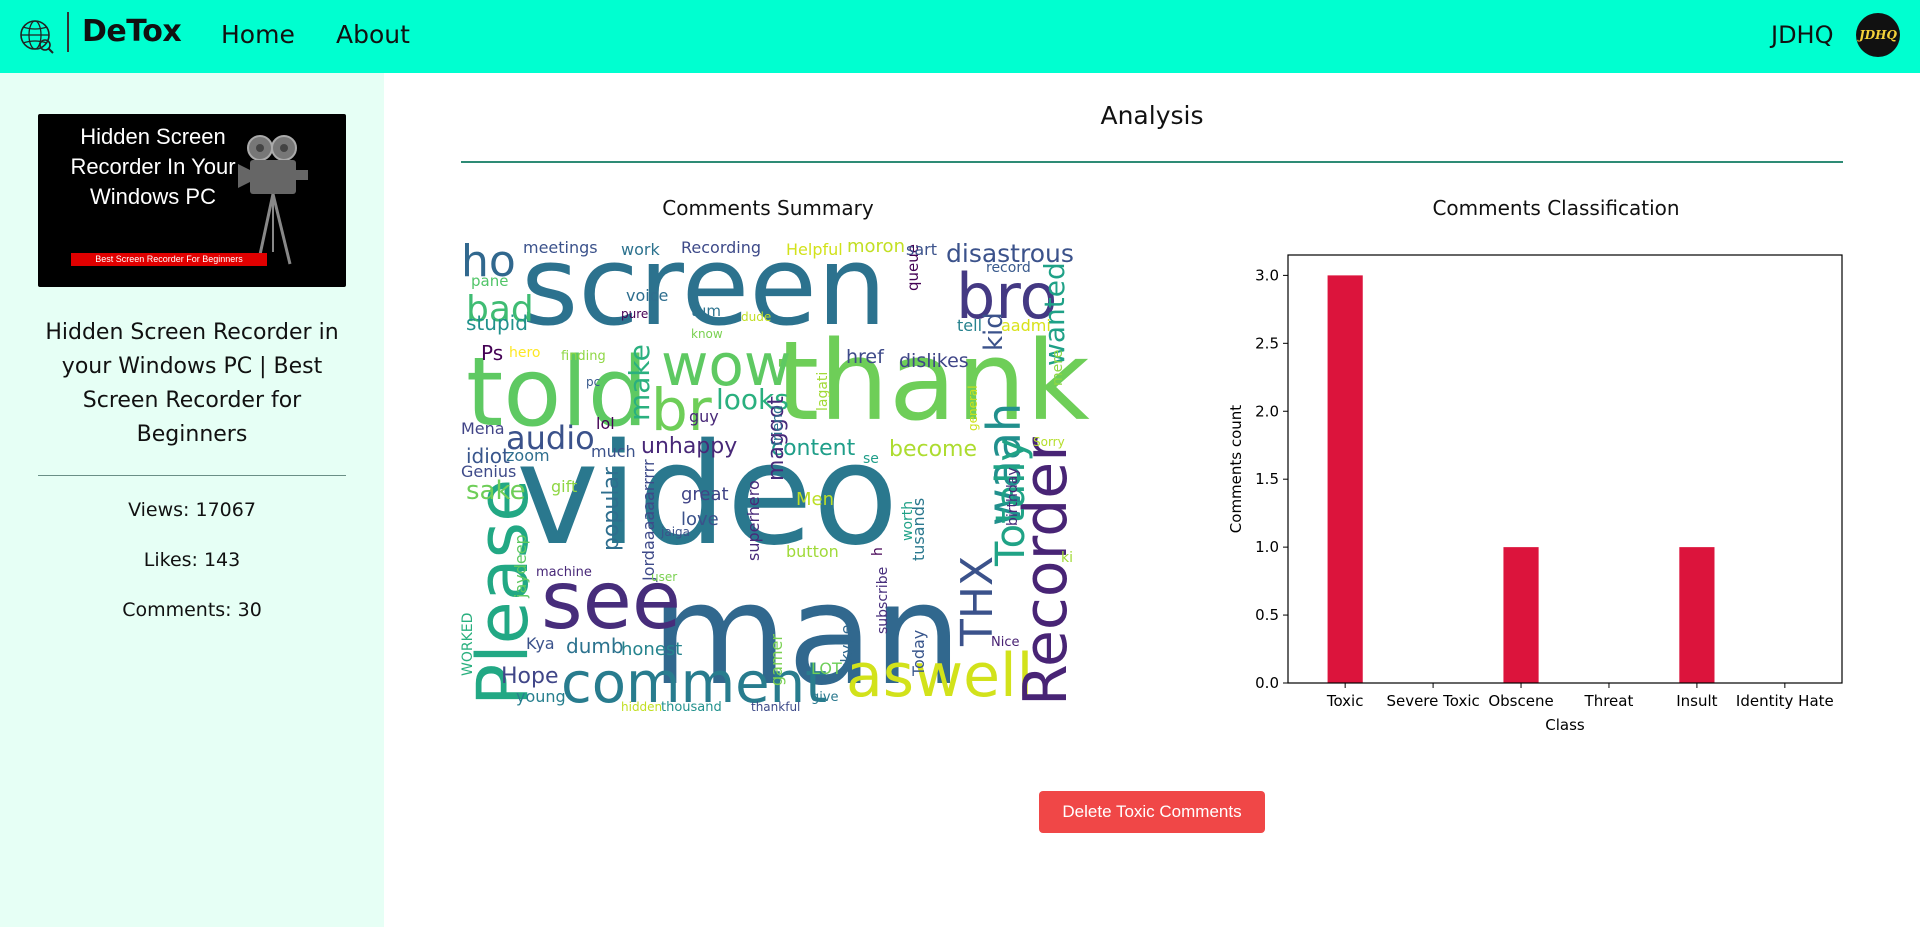  Describe the element at coordinates (528, 455) in the screenshot. I see `wordcloud-word: zoom` at that location.